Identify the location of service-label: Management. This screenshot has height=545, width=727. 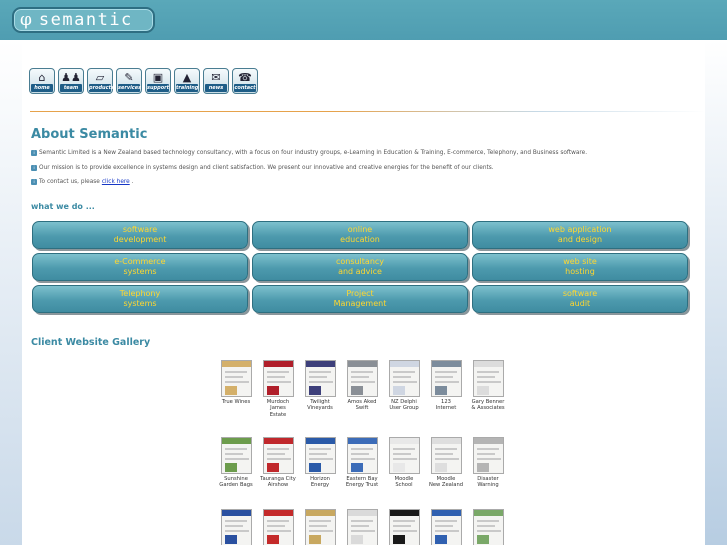
(360, 303).